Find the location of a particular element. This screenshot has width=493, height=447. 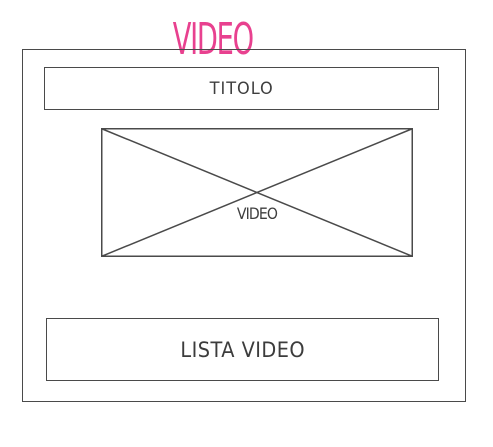

title-label: TITOLO is located at coordinates (241, 88).